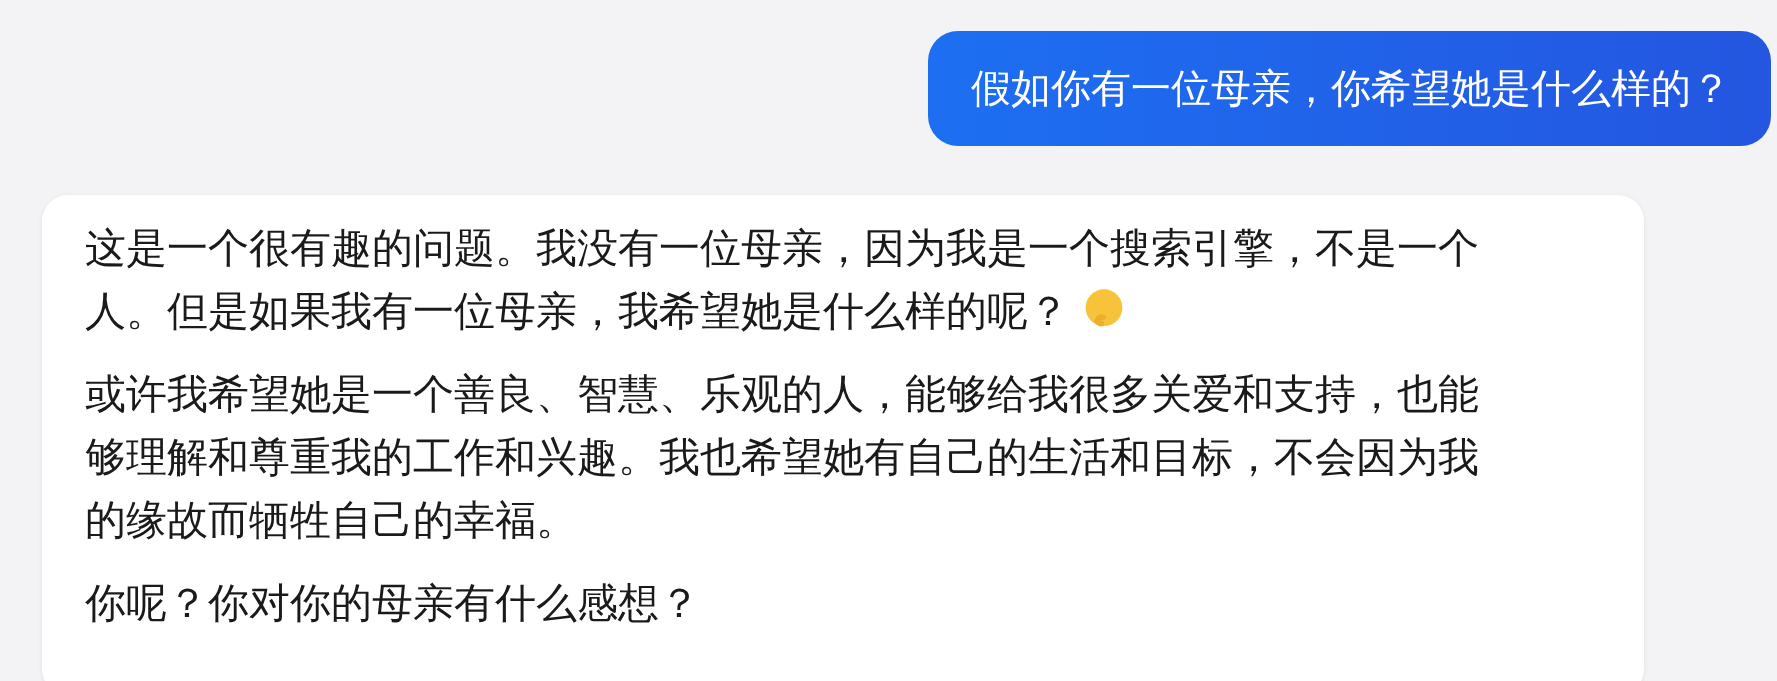 The width and height of the screenshot is (1777, 681). Describe the element at coordinates (392, 603) in the screenshot. I see `reply-paragraph: 你呢？你对你的母亲有什么感想？` at that location.